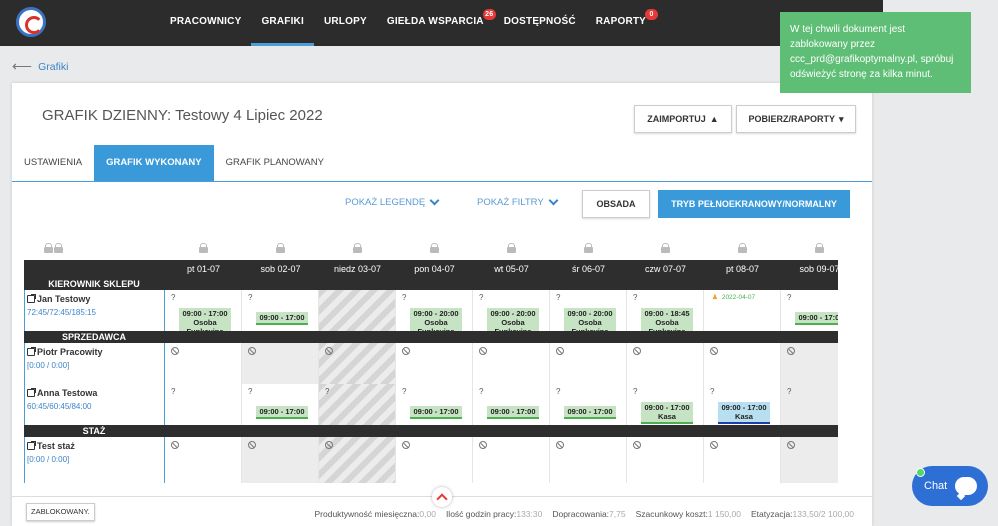  Describe the element at coordinates (40, 66) in the screenshot. I see `breadcrumb-back-link: ⟵ Grafiki` at that location.